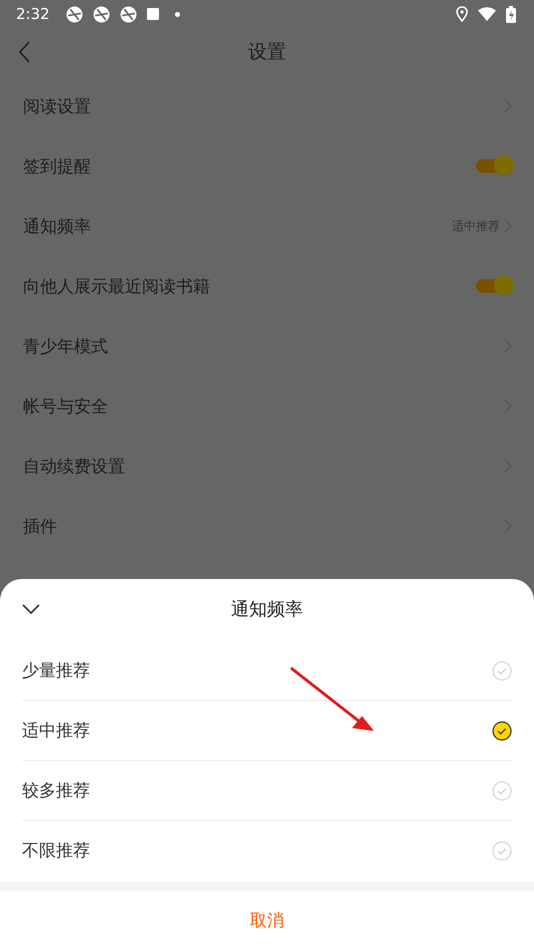 The height and width of the screenshot is (950, 534). Describe the element at coordinates (56, 851) in the screenshot. I see `option-label: 不限推荐` at that location.